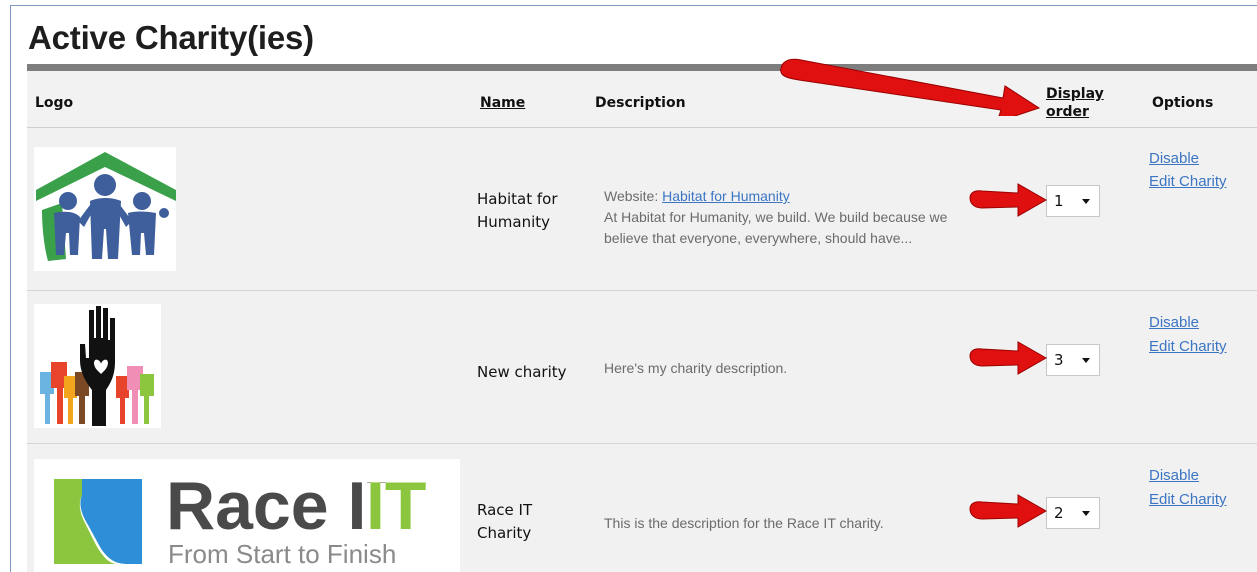  Describe the element at coordinates (97, 366) in the screenshot. I see `raised-hands-logo` at that location.